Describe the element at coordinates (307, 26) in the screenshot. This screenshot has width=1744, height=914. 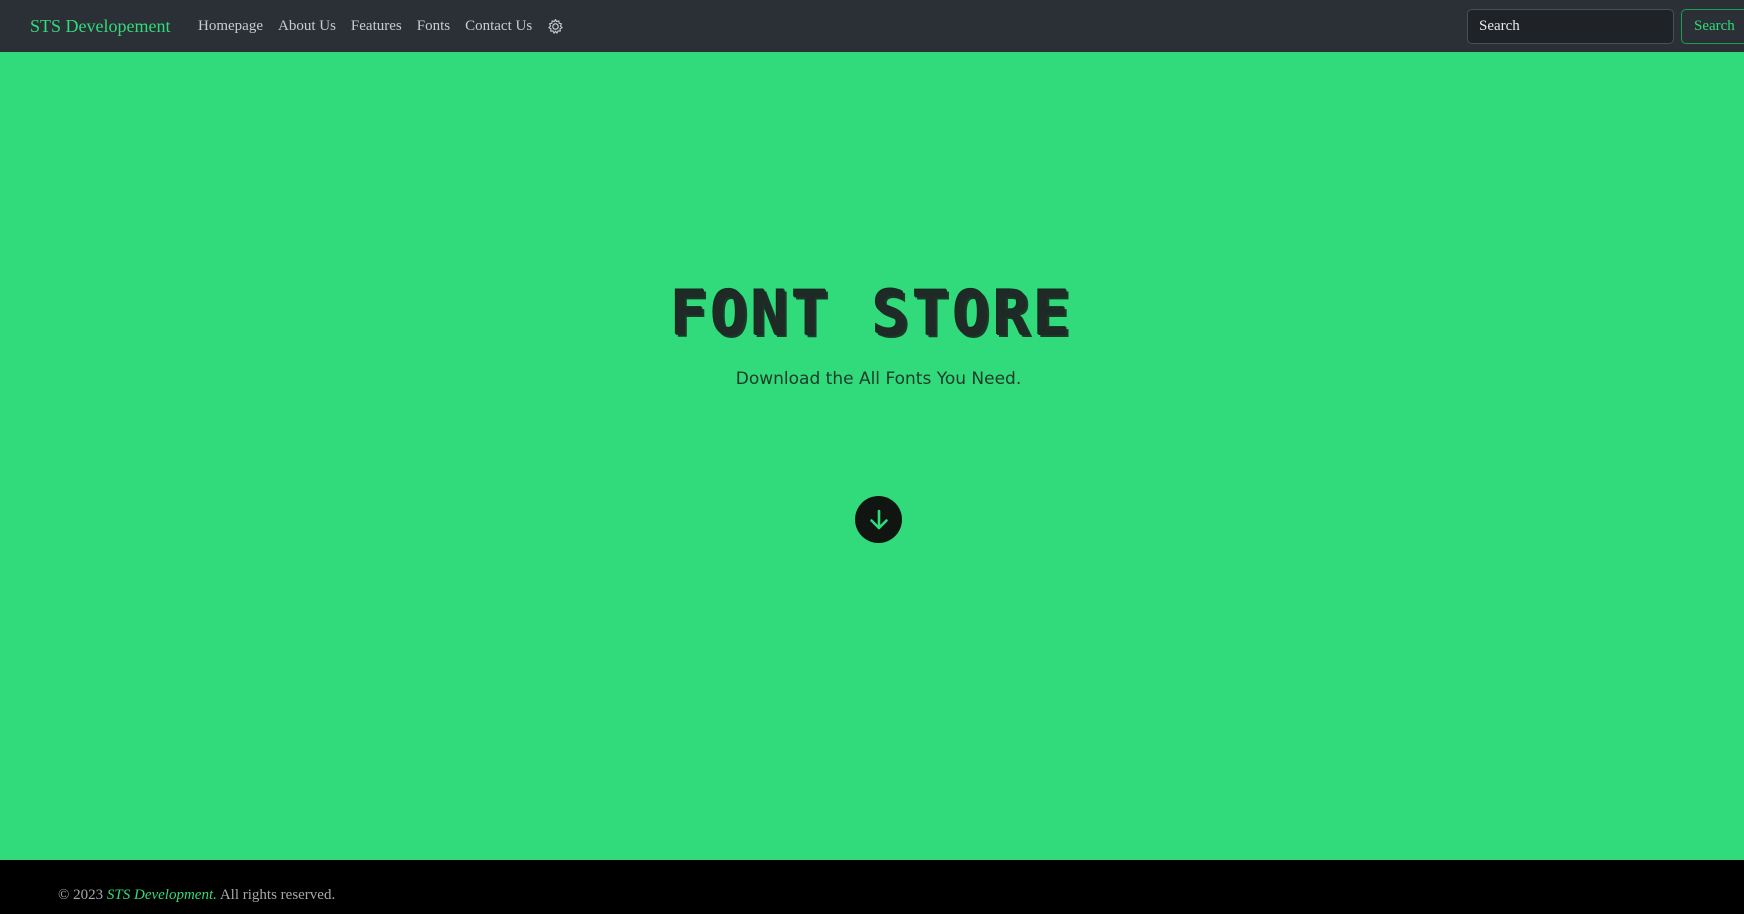
I see `nav-link-about-us: About Us` at that location.